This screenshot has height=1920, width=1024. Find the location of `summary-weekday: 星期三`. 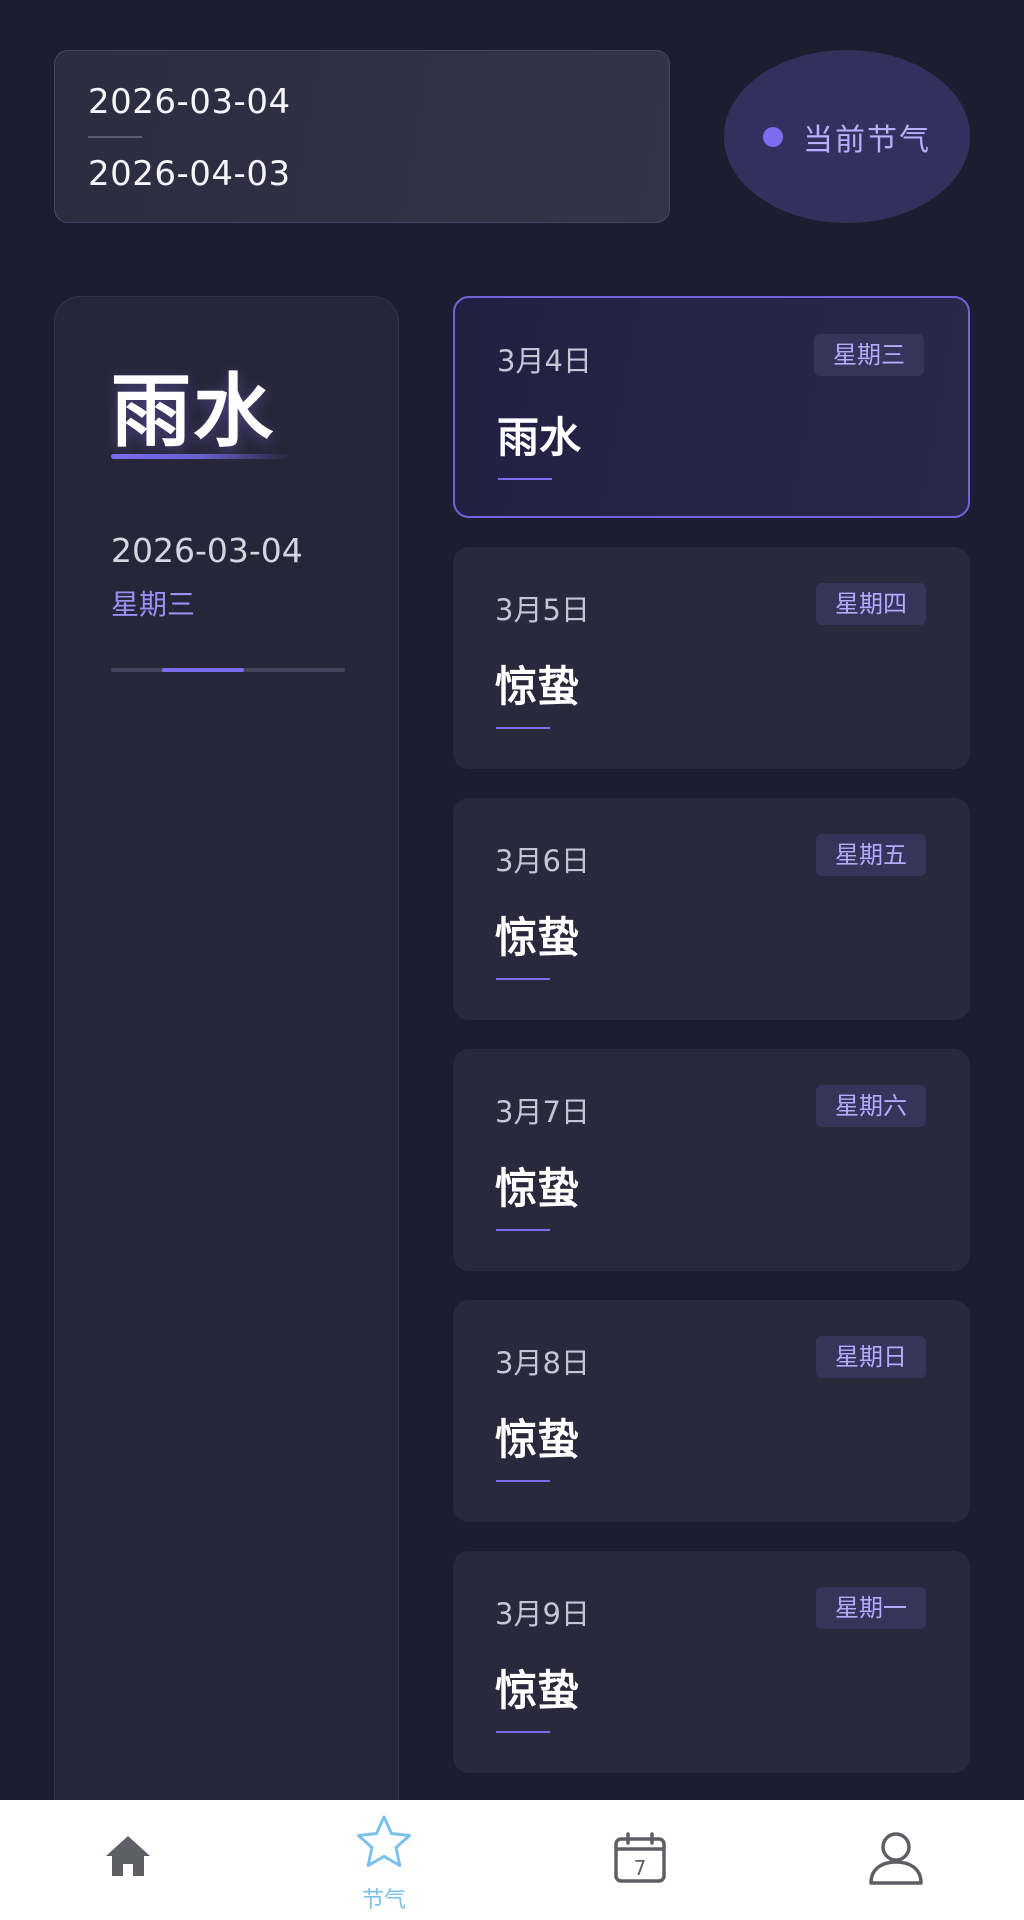

summary-weekday: 星期三 is located at coordinates (153, 604).